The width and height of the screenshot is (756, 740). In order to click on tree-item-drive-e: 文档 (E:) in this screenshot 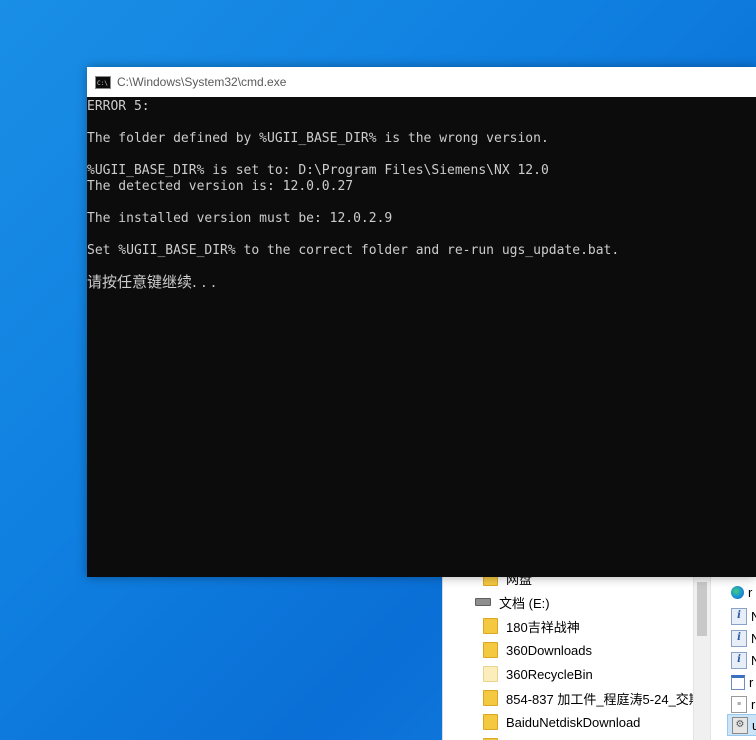, I will do `click(512, 602)`.